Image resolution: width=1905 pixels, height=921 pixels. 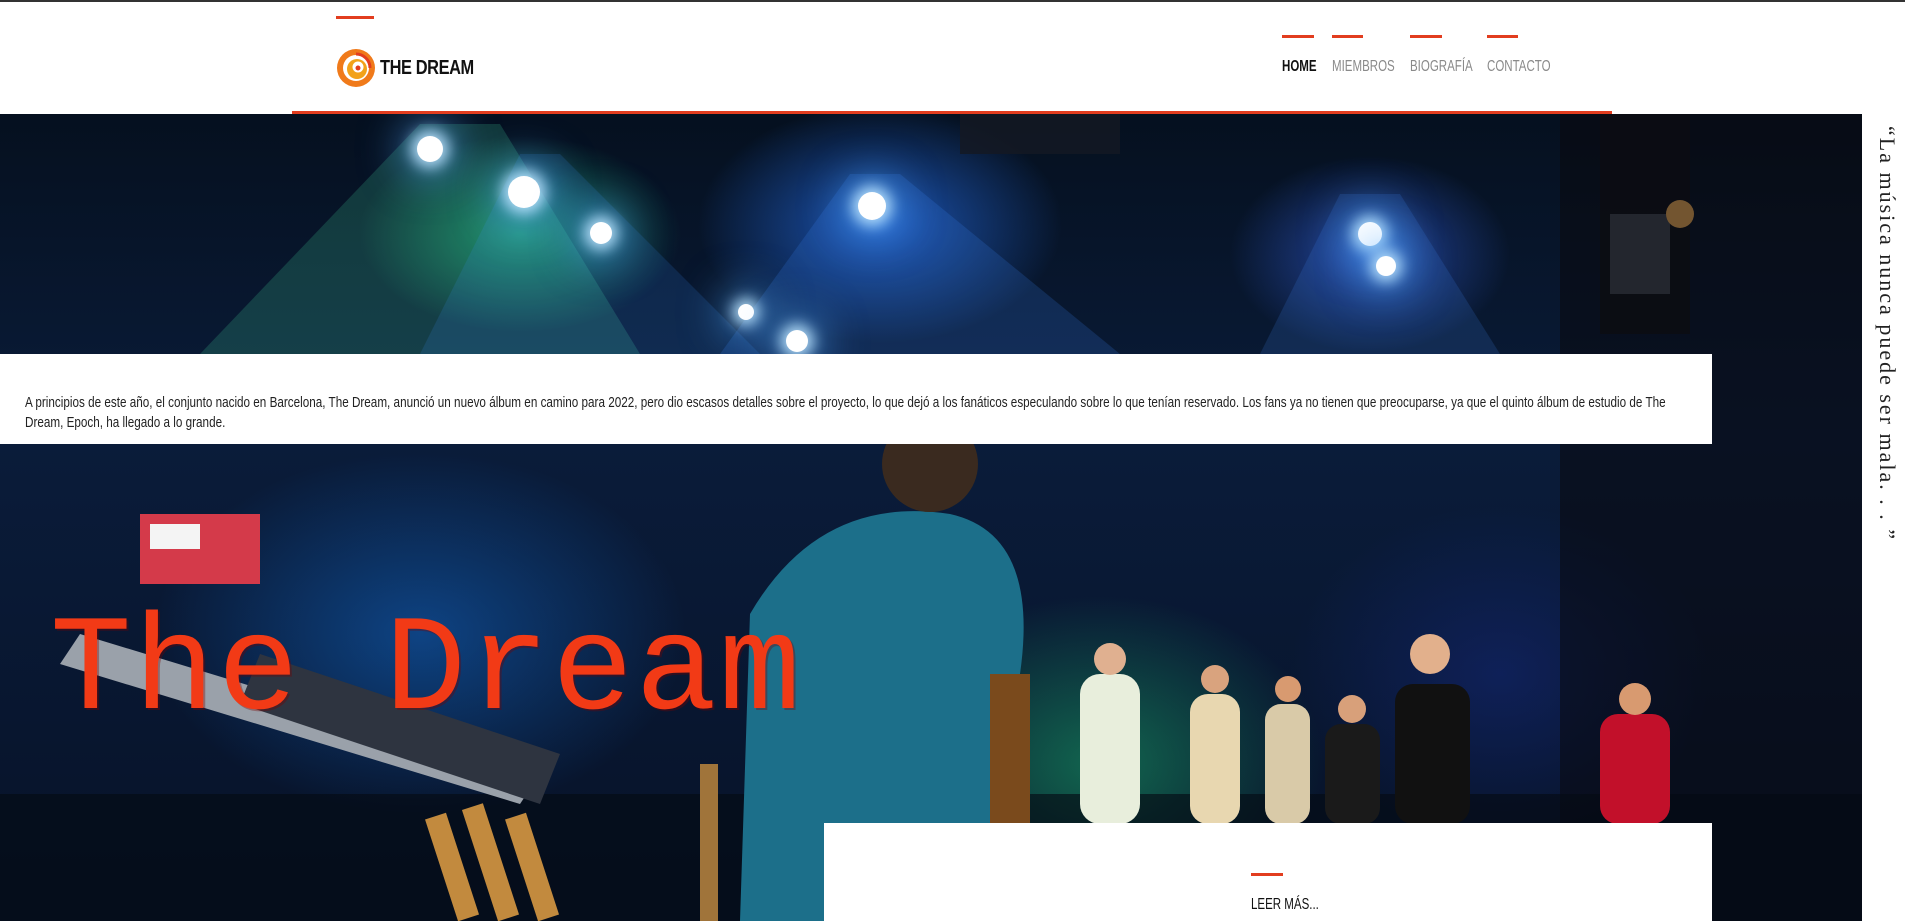 What do you see at coordinates (1363, 66) in the screenshot?
I see `nav-label-miembros: MIEMBROS` at bounding box center [1363, 66].